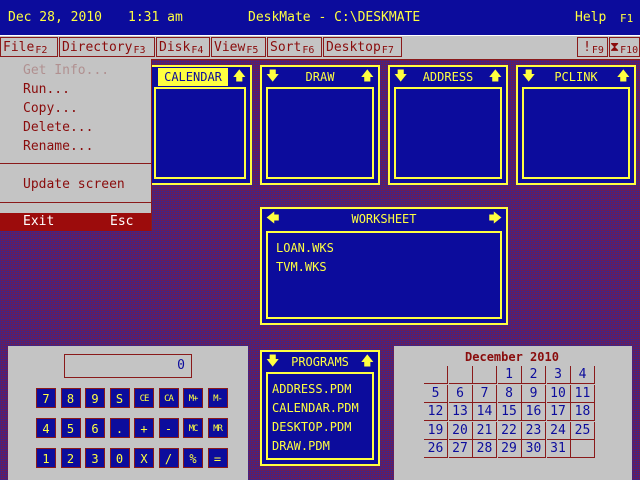  Describe the element at coordinates (436, 393) in the screenshot. I see `calendar-day: 5` at that location.